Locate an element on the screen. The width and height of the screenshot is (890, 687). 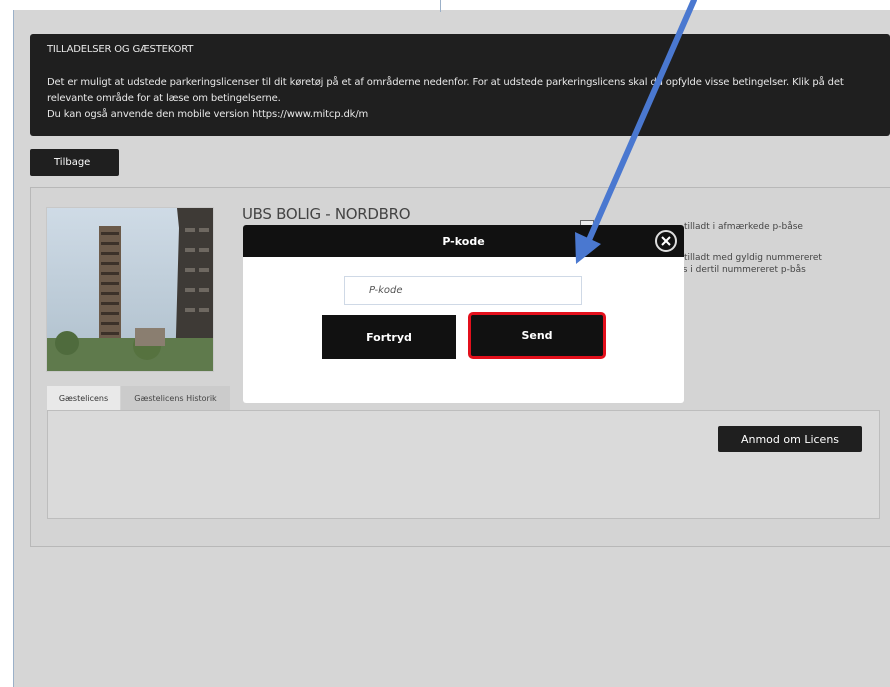
condition-text: tilladt i afmærkede p-båse is located at coordinates (743, 227).